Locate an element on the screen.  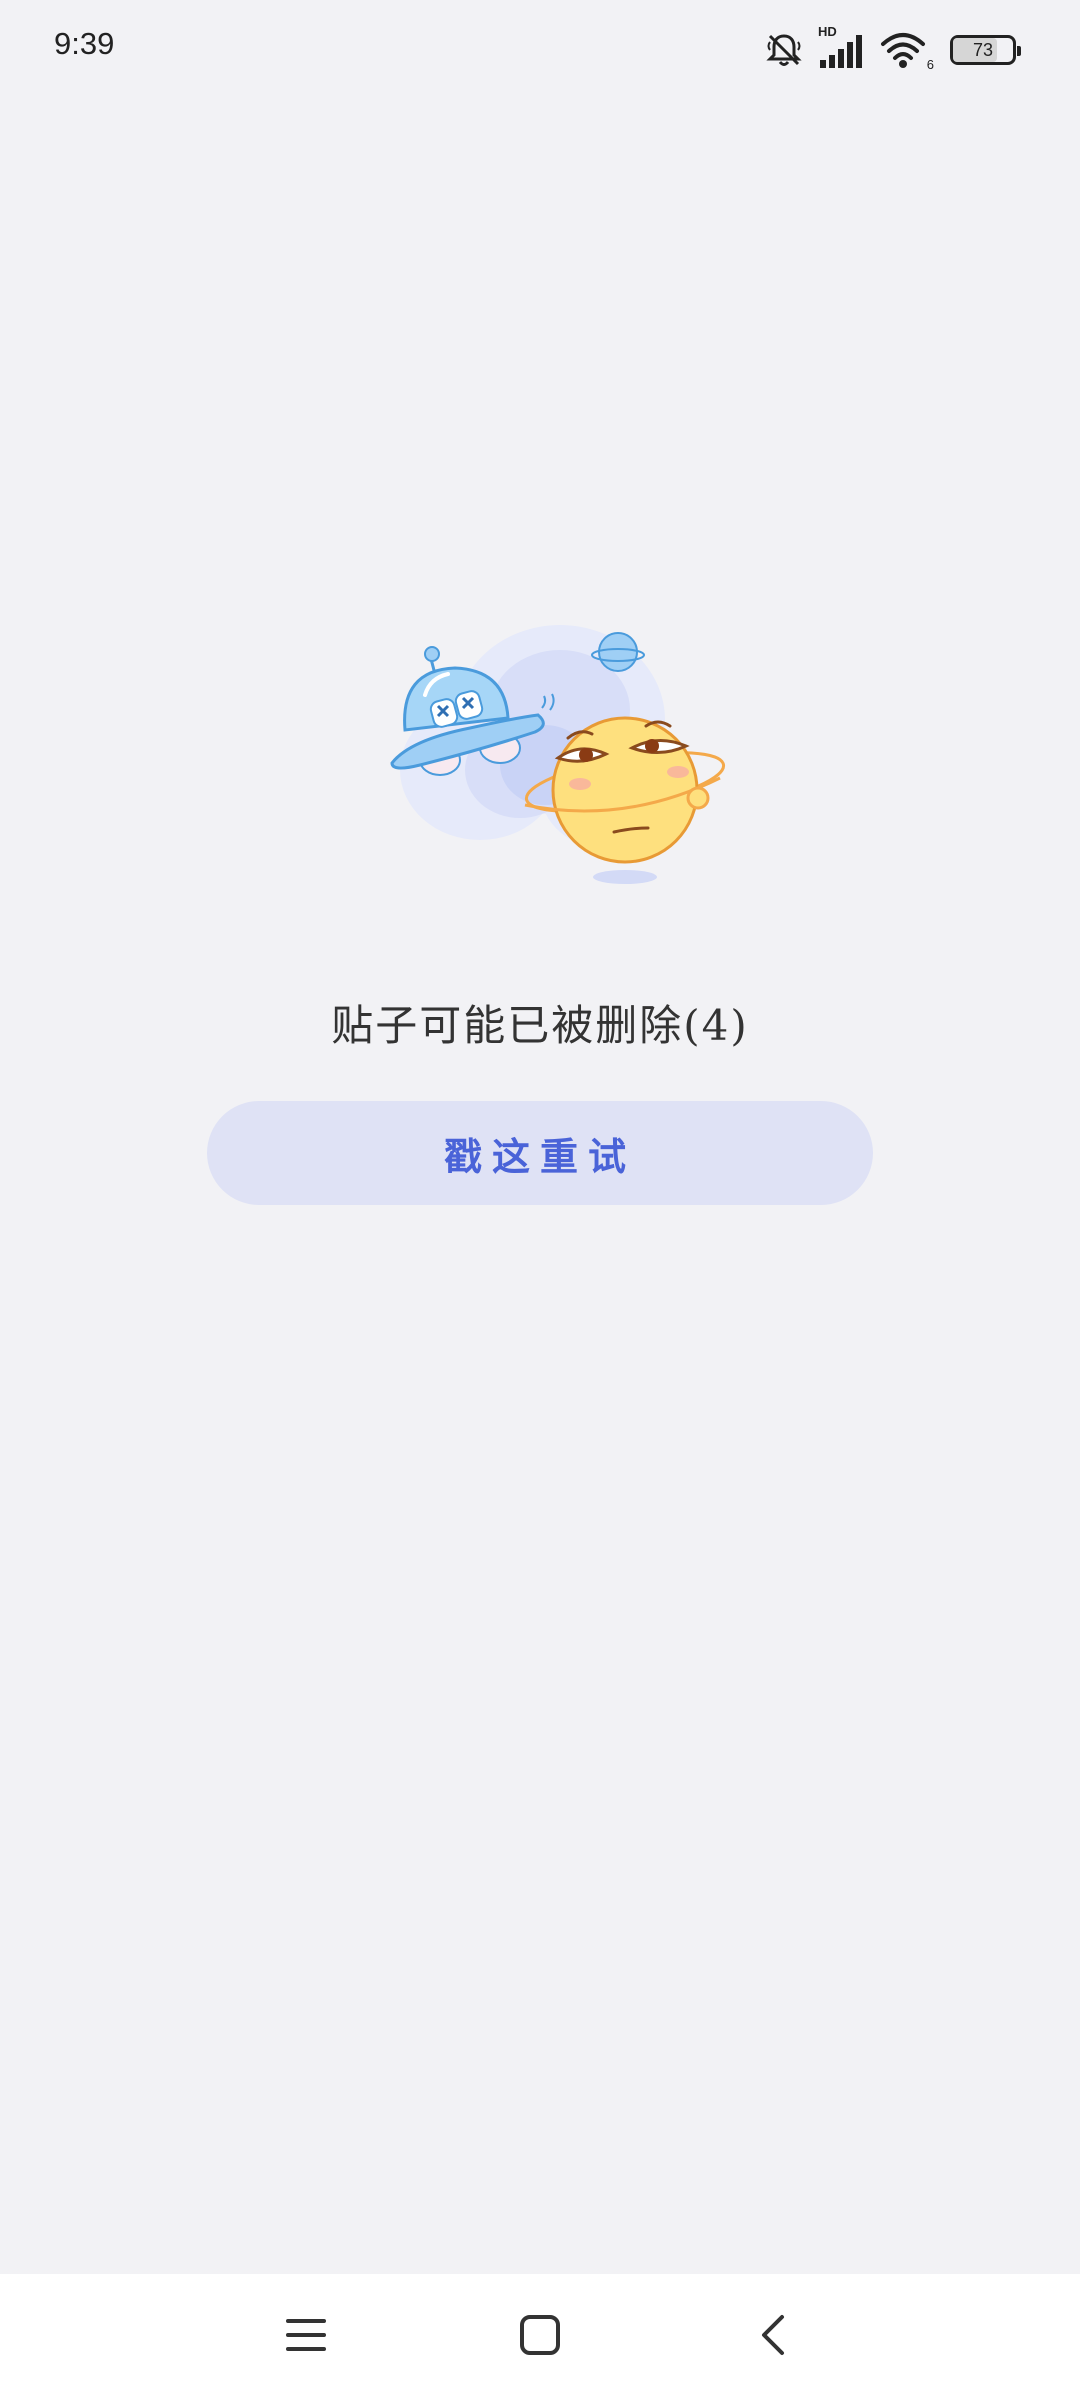
back-icon is located at coordinates (774, 2337).